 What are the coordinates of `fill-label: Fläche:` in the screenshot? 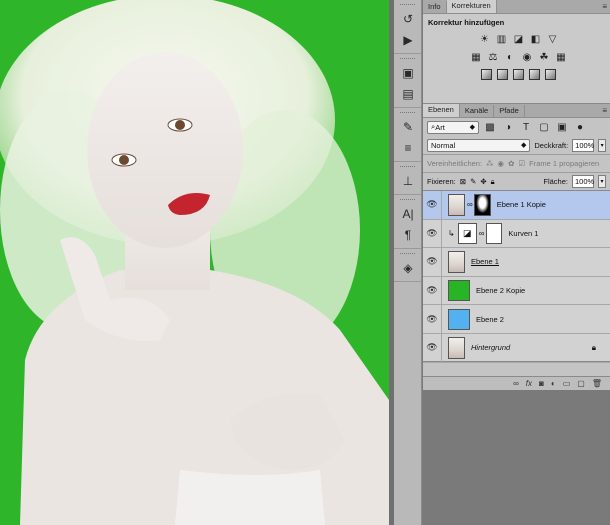 It's located at (555, 181).